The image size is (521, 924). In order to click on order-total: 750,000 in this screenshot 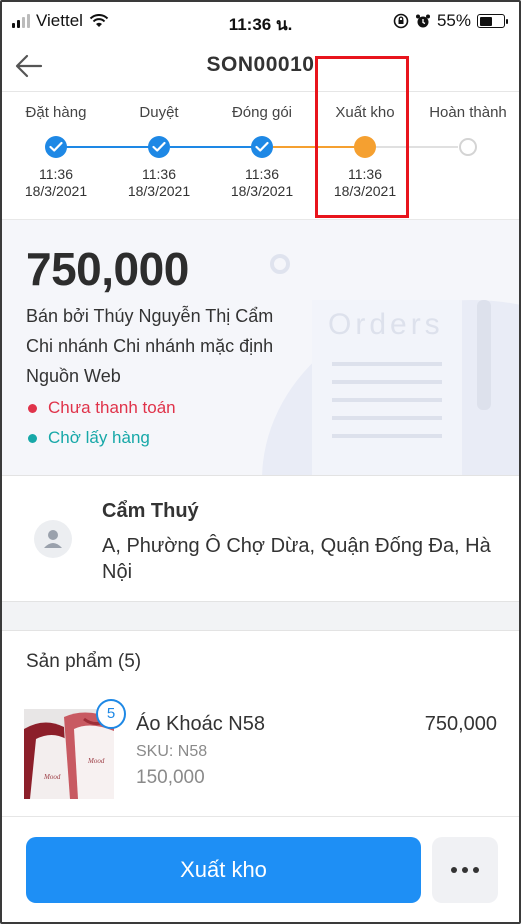, I will do `click(107, 269)`.